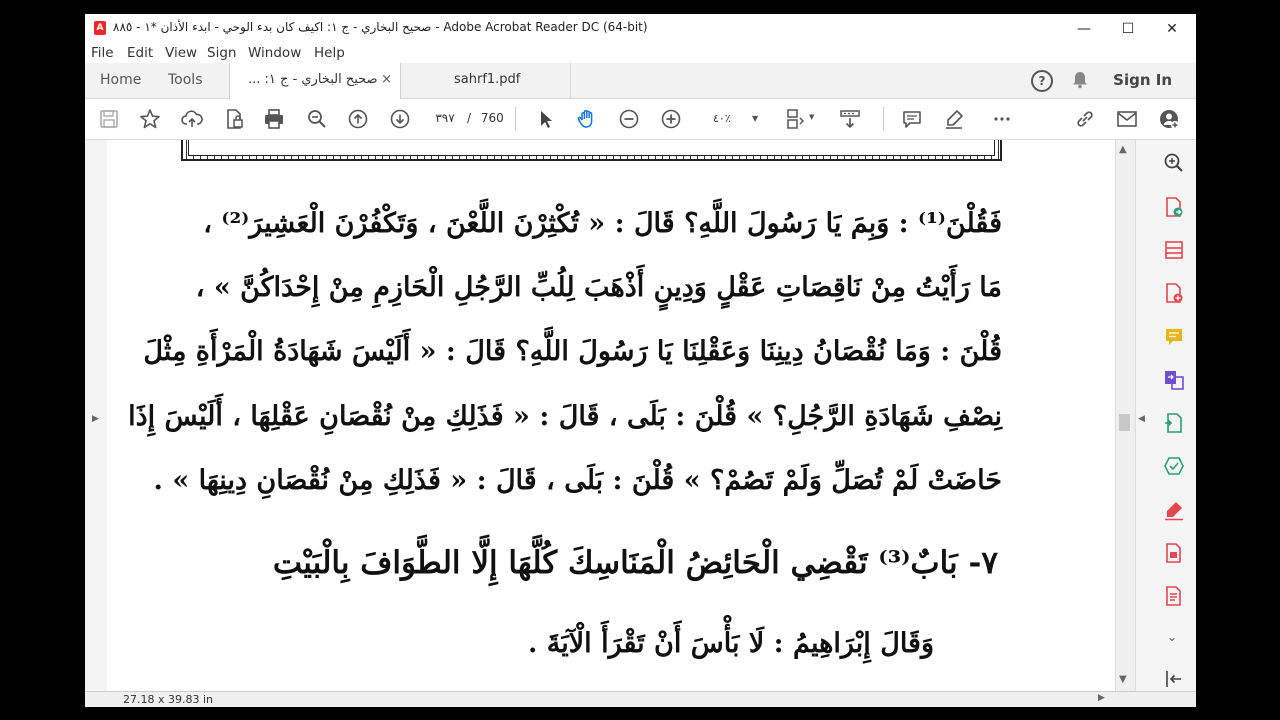  I want to click on sign-in-button: Sign In, so click(1142, 80).